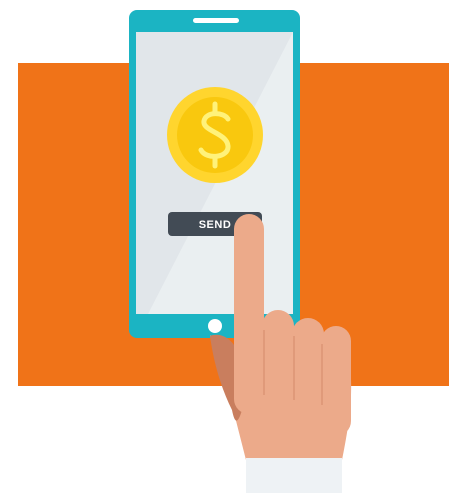 Image resolution: width=449 pixels, height=493 pixels. Describe the element at coordinates (215, 225) in the screenshot. I see `send-button-label: SEND` at that location.